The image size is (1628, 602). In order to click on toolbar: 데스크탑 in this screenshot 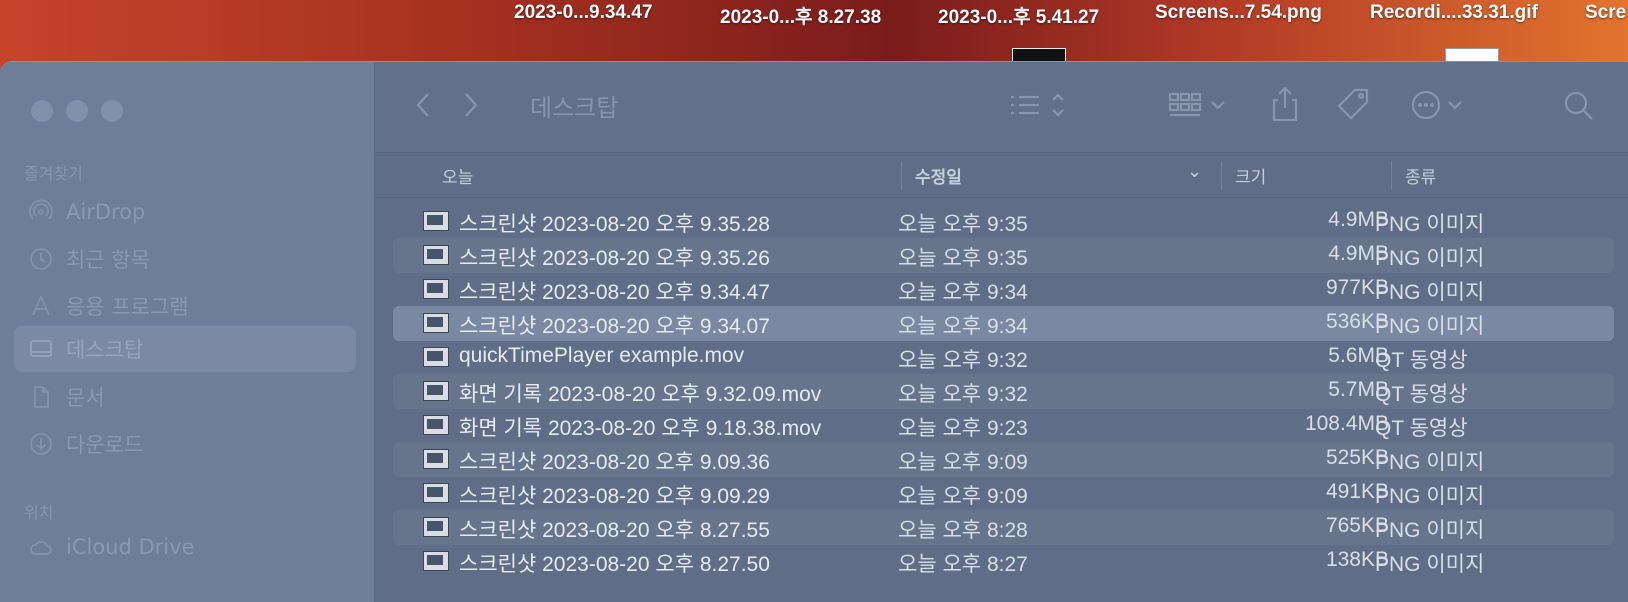, I will do `click(1001, 107)`.